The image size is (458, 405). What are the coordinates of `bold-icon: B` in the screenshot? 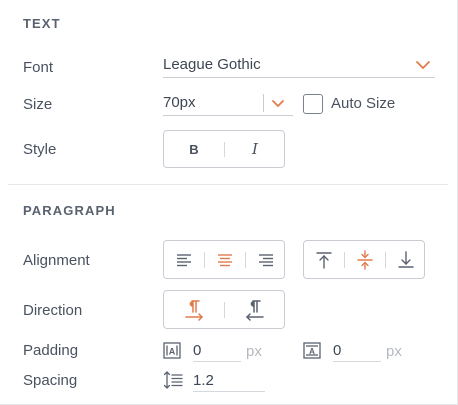 It's located at (194, 149).